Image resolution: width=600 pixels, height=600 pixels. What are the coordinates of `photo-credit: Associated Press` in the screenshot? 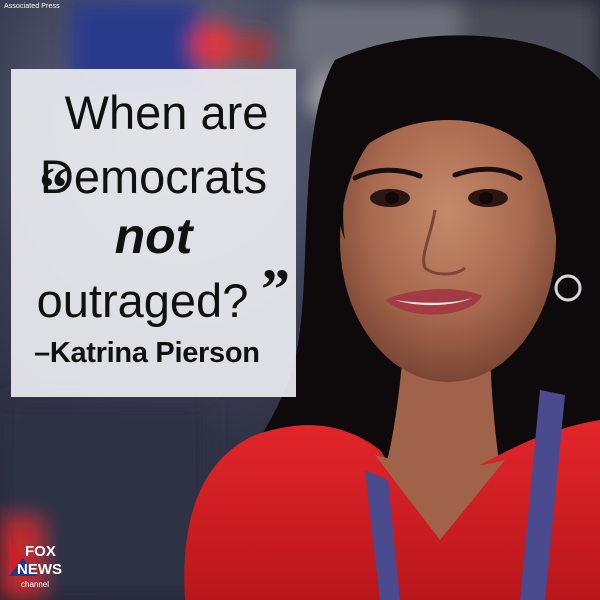 It's located at (32, 6).